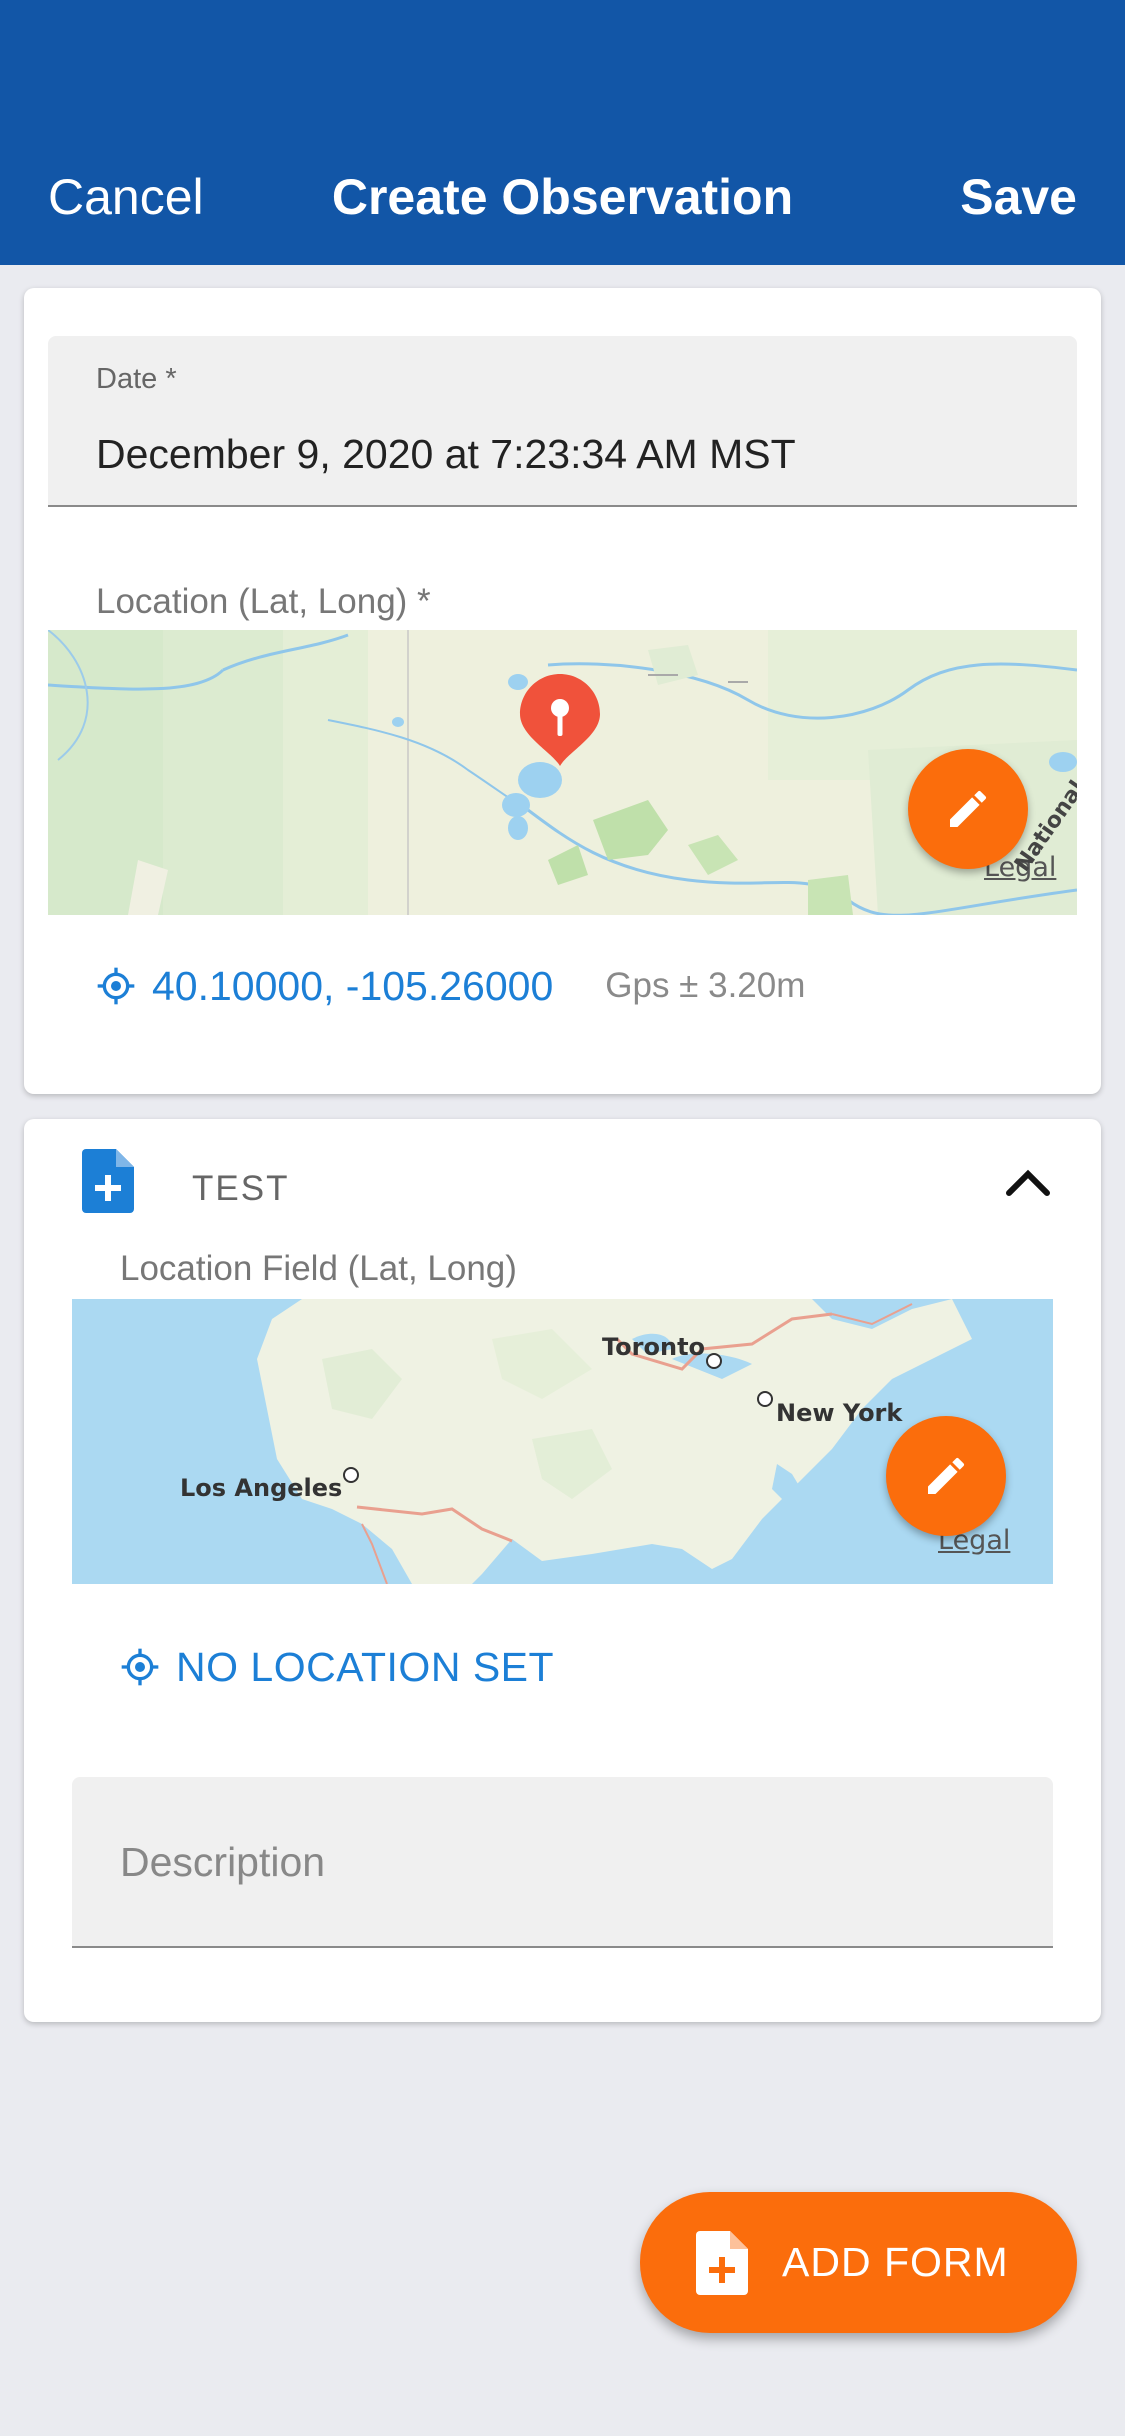 The image size is (1125, 2436). What do you see at coordinates (562, 1862) in the screenshot?
I see `description-field: Description` at bounding box center [562, 1862].